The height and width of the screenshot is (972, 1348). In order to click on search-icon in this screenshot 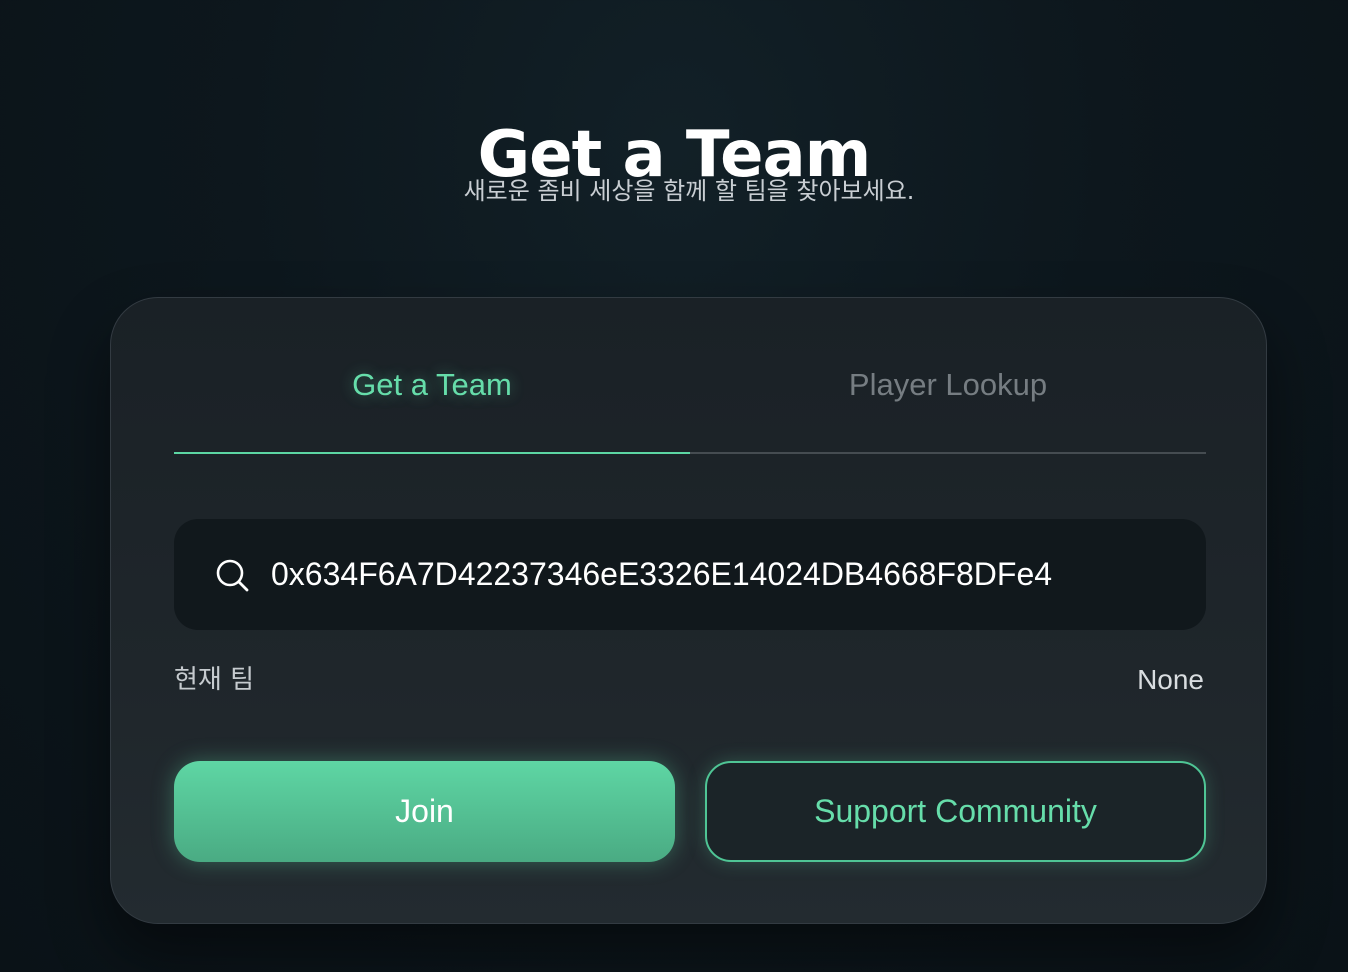, I will do `click(232, 575)`.